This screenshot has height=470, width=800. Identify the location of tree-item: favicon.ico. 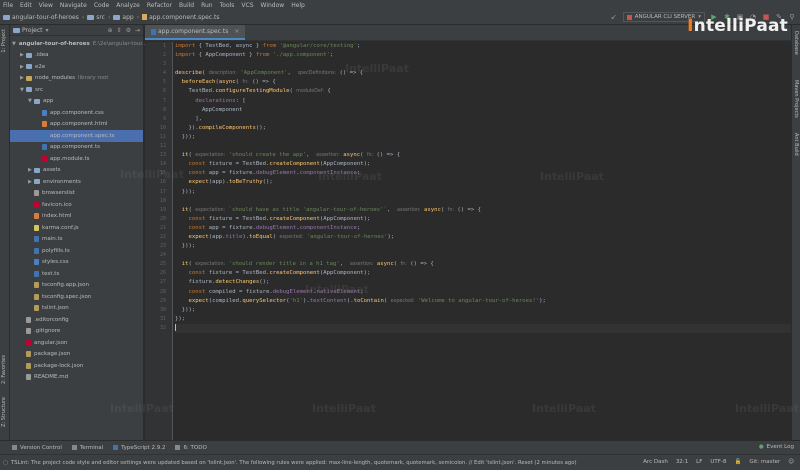
(76, 205).